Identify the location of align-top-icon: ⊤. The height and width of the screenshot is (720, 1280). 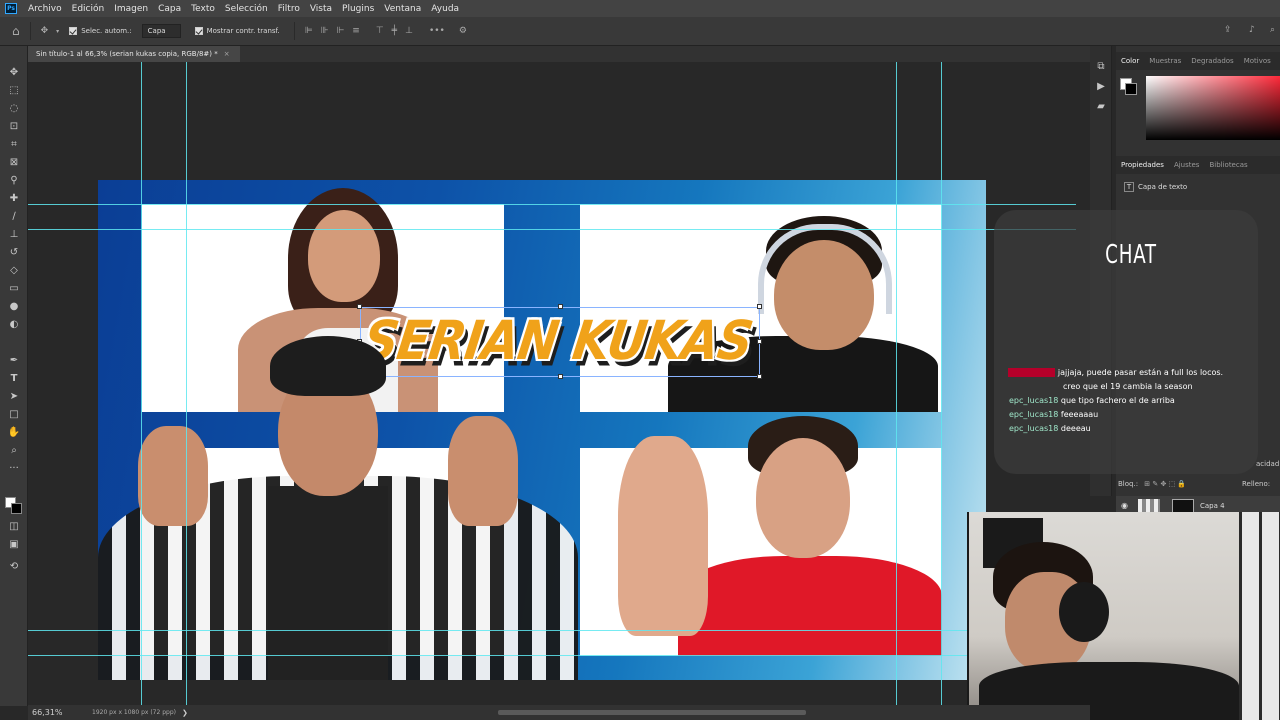
(380, 31).